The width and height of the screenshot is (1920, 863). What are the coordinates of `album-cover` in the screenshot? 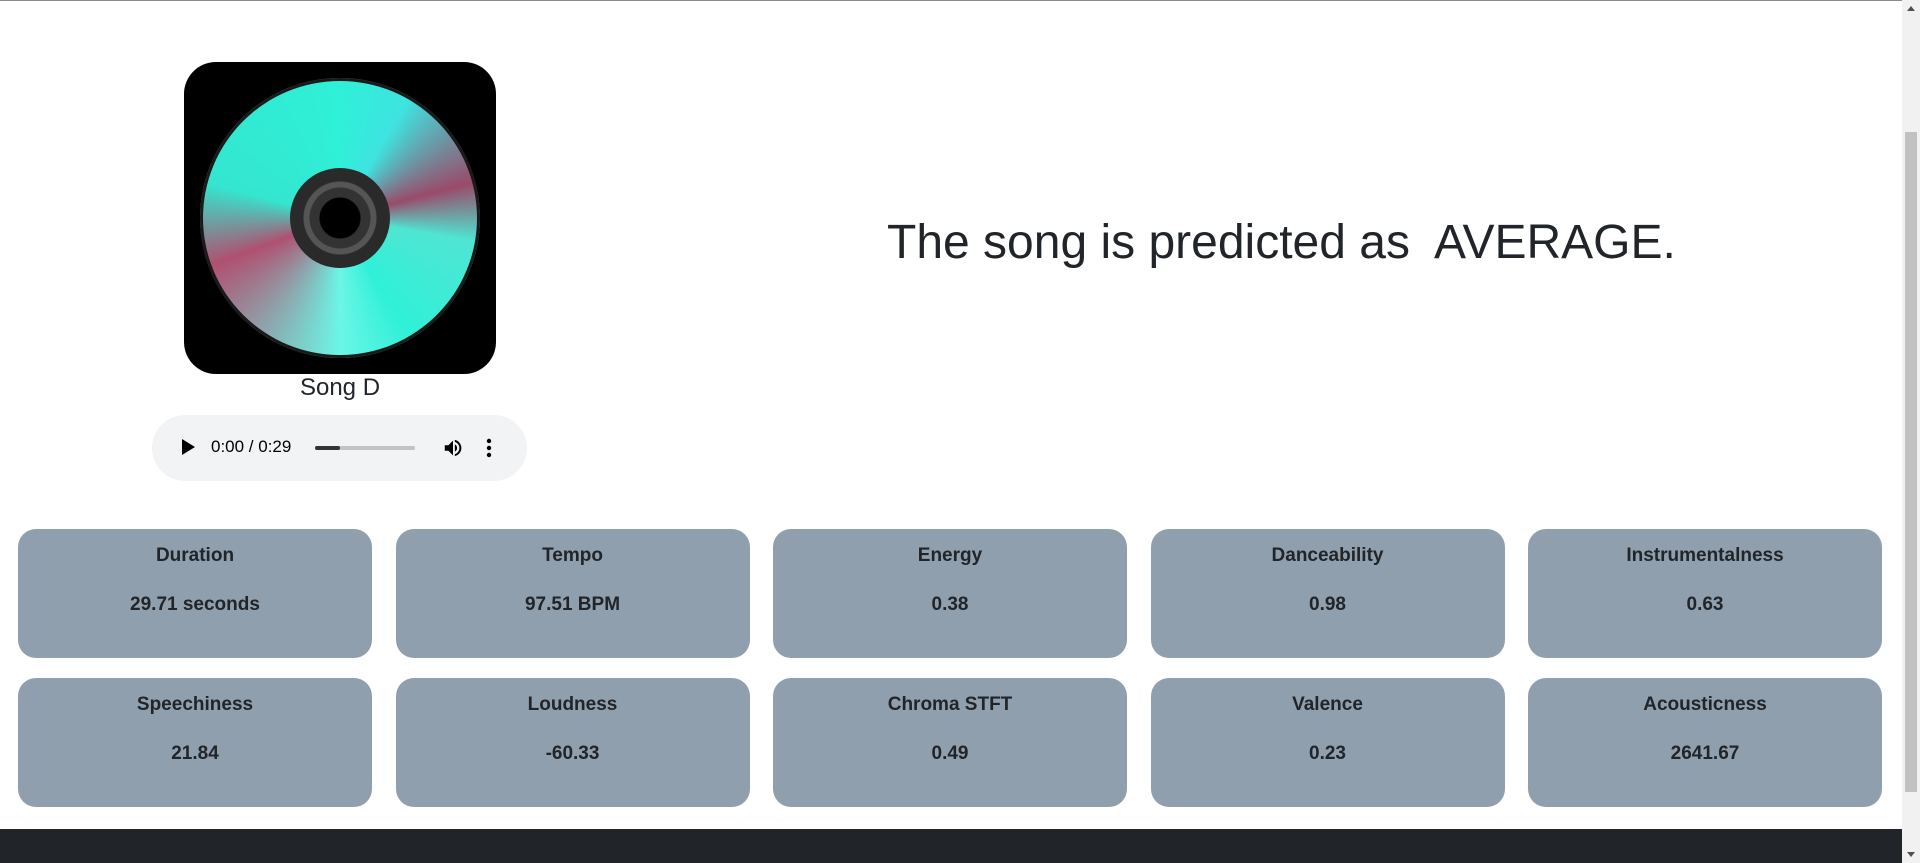 It's located at (340, 218).